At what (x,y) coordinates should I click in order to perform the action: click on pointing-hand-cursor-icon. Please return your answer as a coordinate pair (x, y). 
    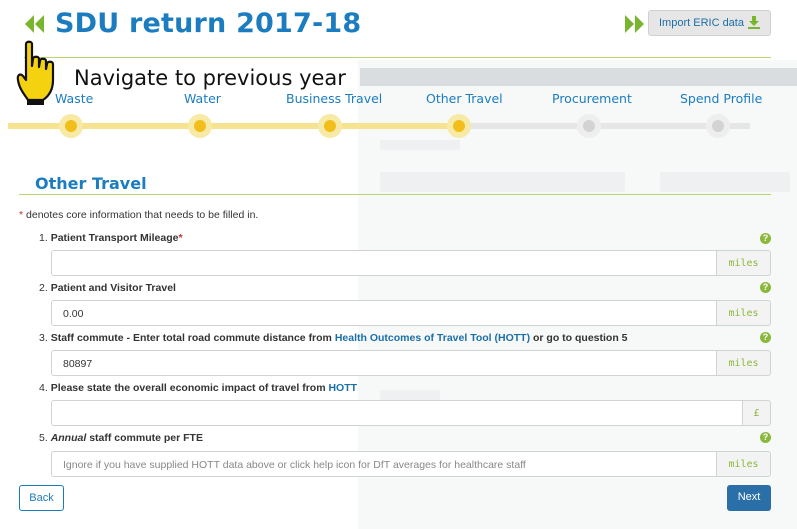
    Looking at the image, I should click on (42, 75).